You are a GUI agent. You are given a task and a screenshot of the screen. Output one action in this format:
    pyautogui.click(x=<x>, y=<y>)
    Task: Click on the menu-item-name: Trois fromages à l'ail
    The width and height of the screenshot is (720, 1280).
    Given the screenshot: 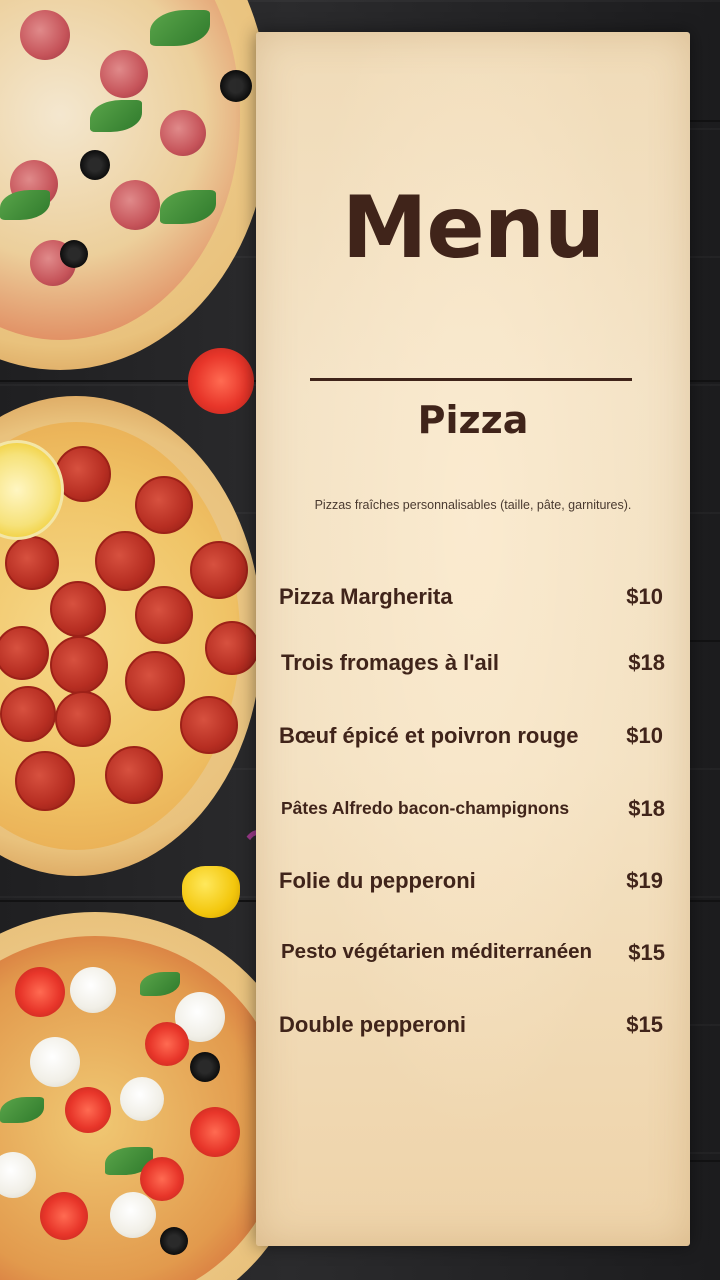 What is the action you would take?
    pyautogui.click(x=390, y=662)
    